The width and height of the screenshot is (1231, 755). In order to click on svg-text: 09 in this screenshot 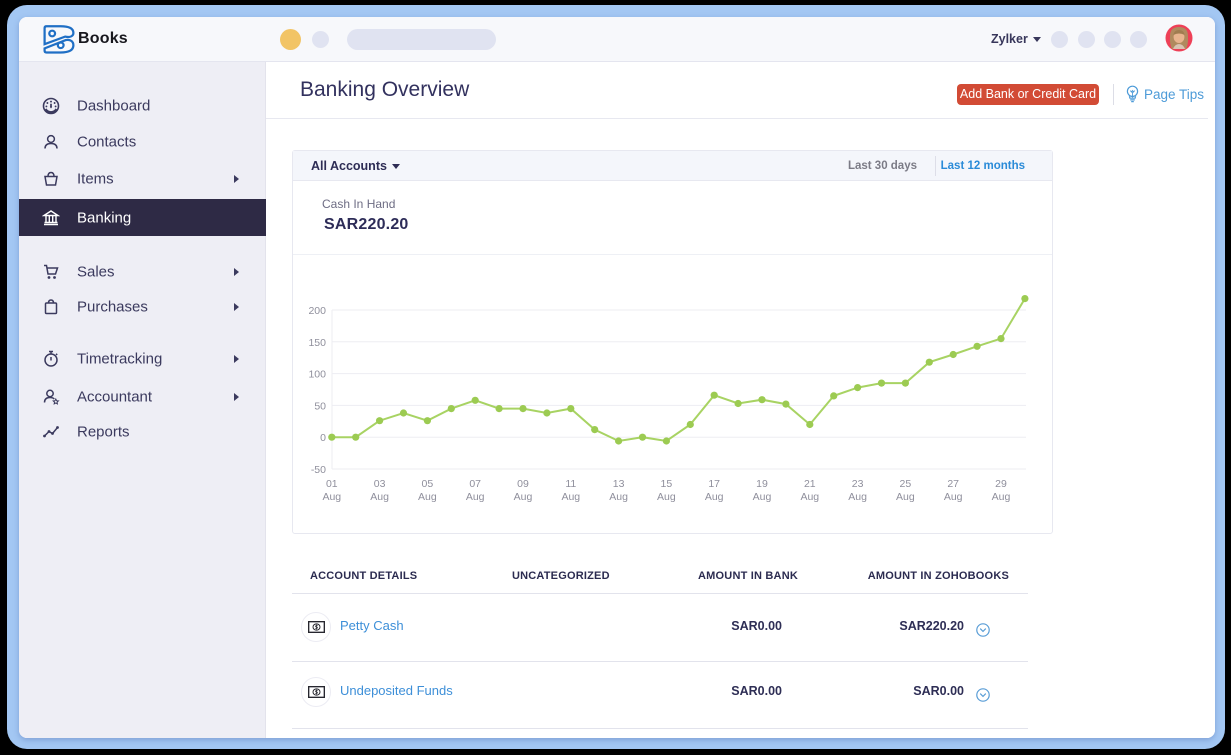, I will do `click(523, 484)`.